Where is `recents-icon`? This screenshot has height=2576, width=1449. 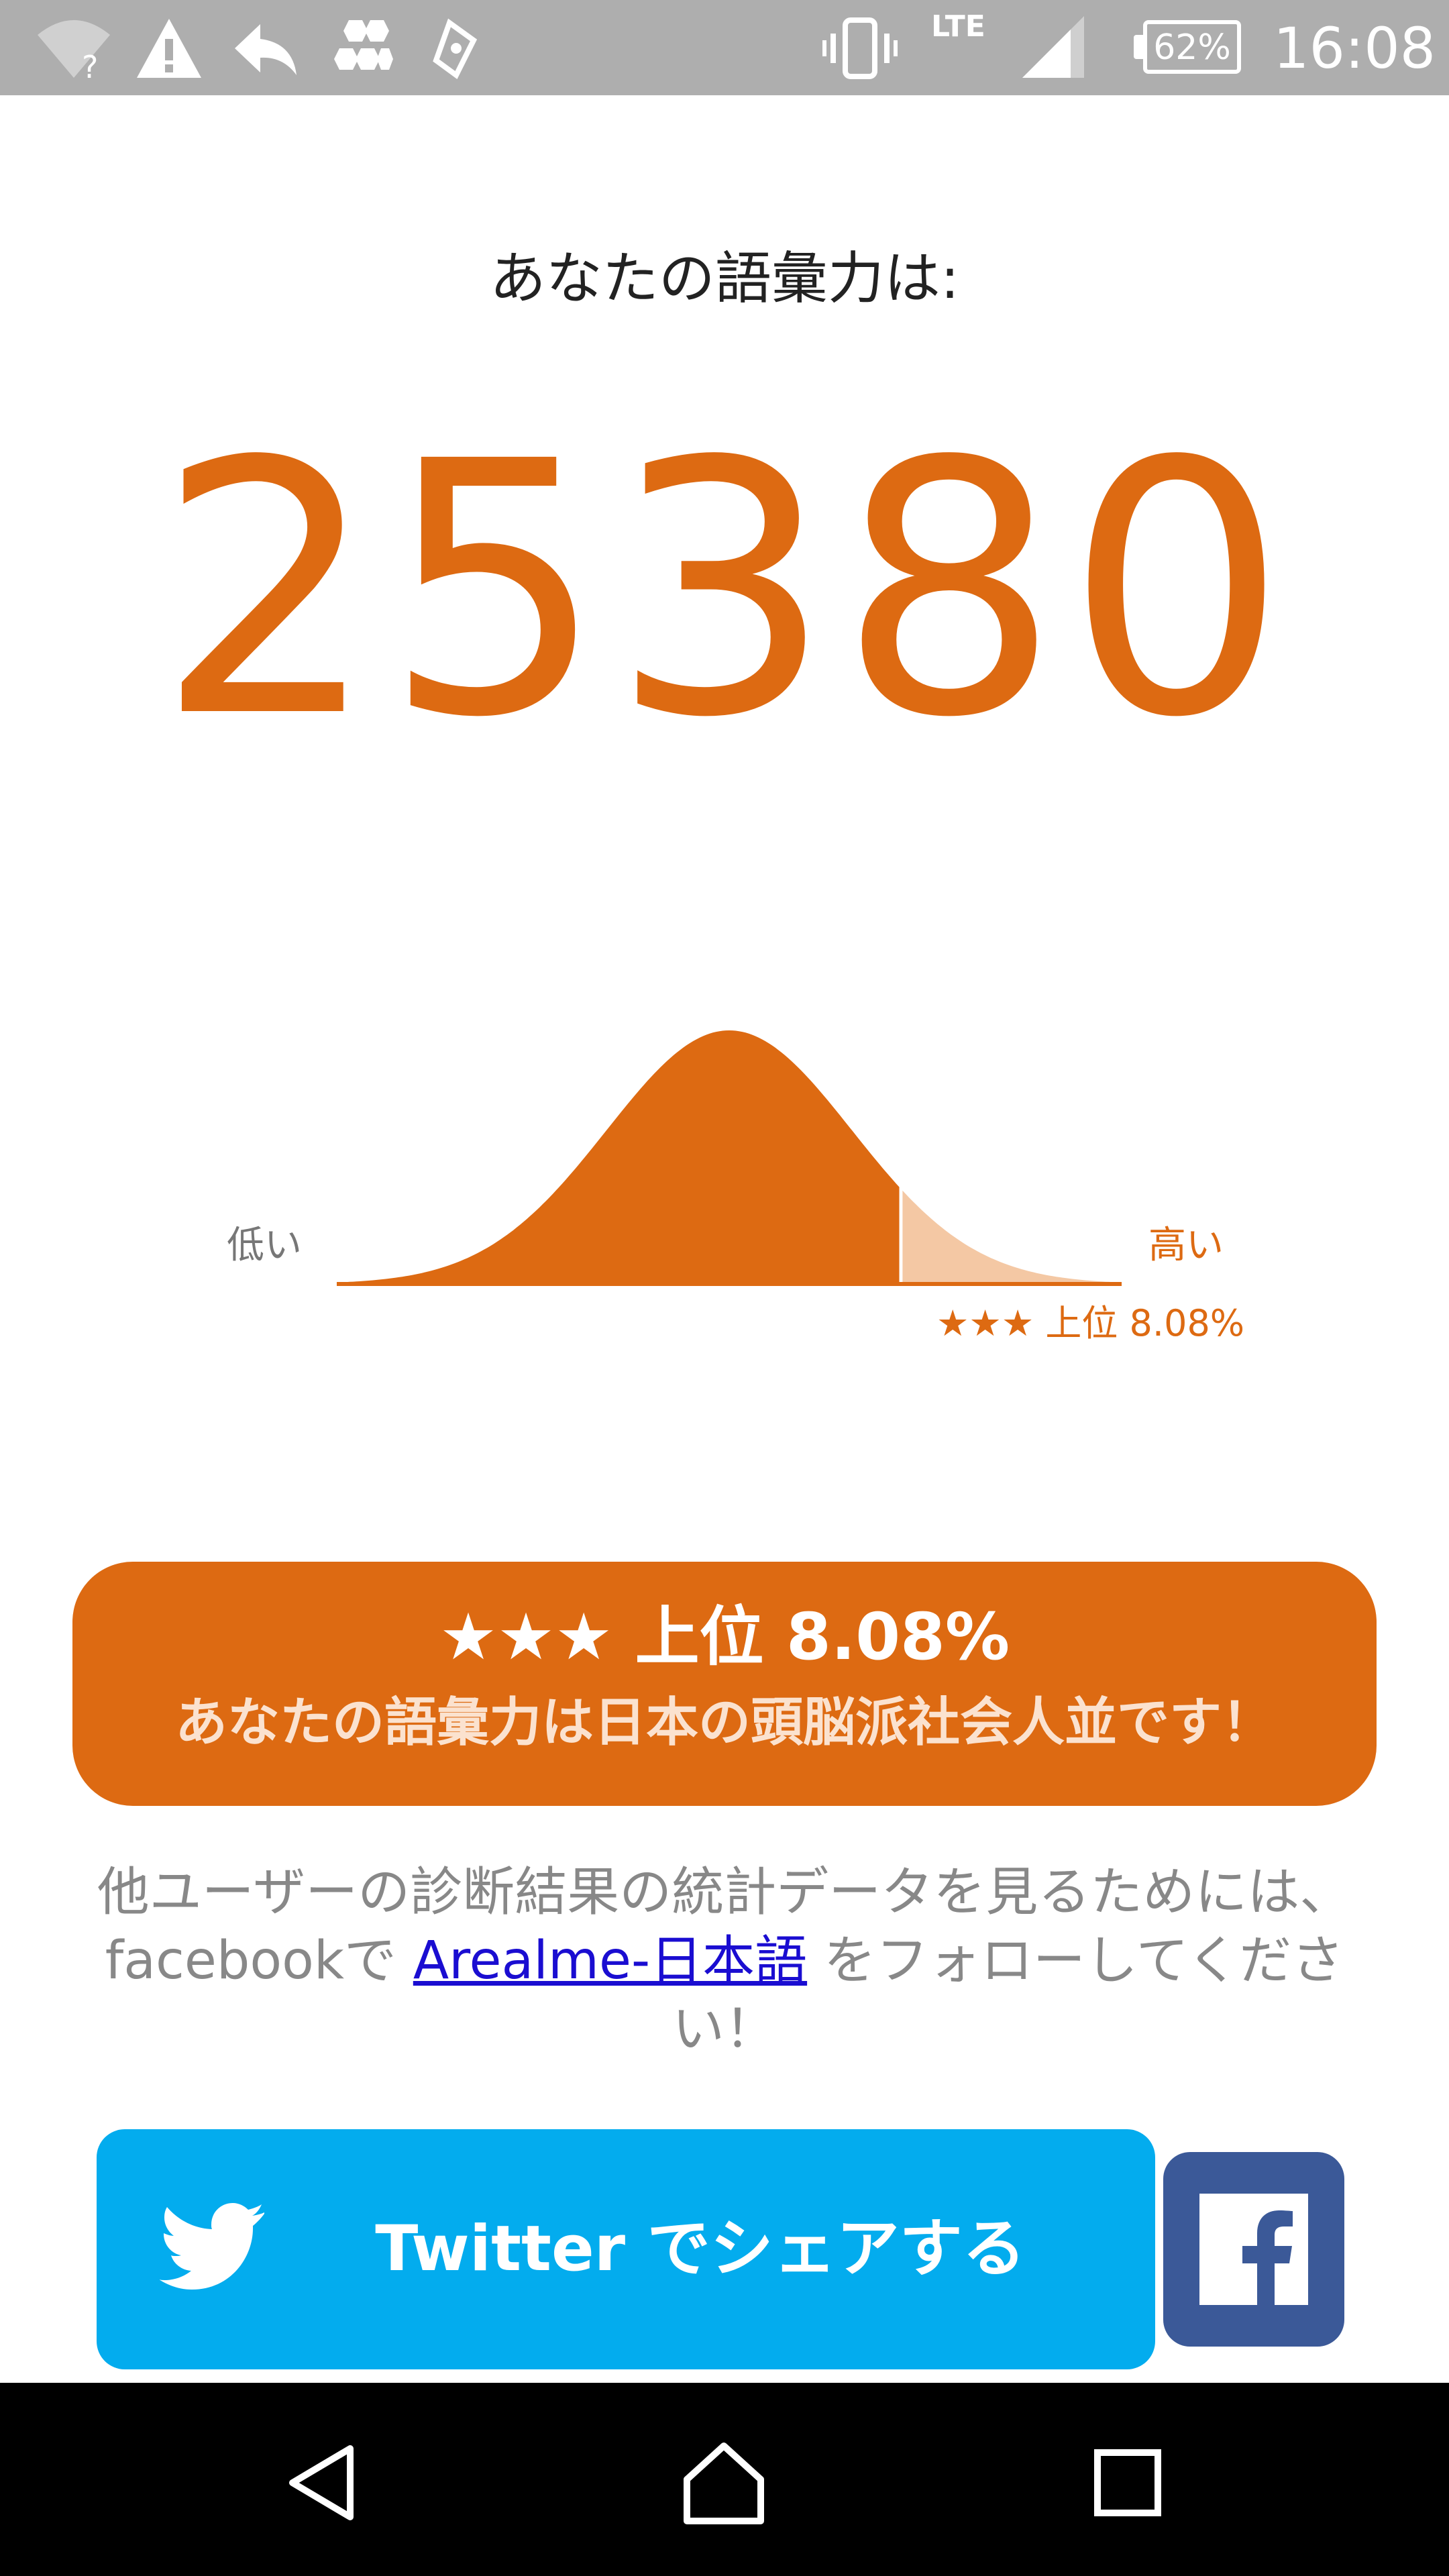
recents-icon is located at coordinates (1127, 2482).